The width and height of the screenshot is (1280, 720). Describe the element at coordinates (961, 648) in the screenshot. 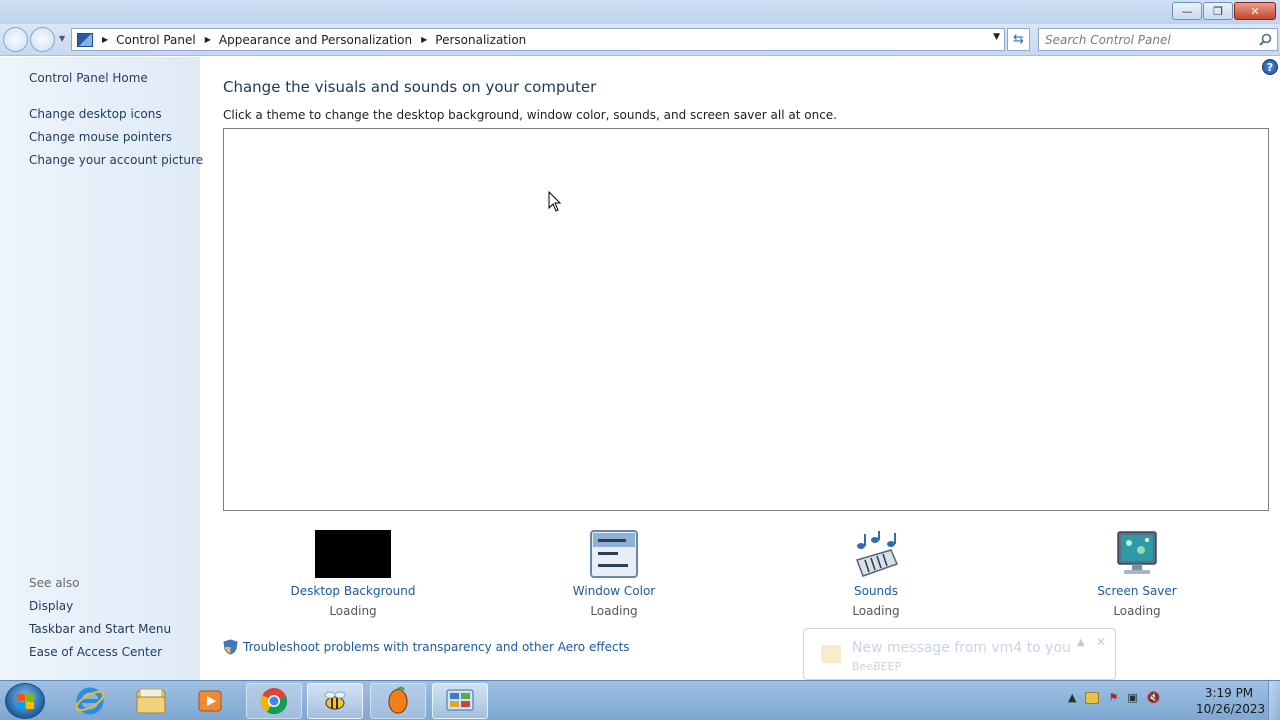

I see `notification-message: New message from vm4 to you` at that location.